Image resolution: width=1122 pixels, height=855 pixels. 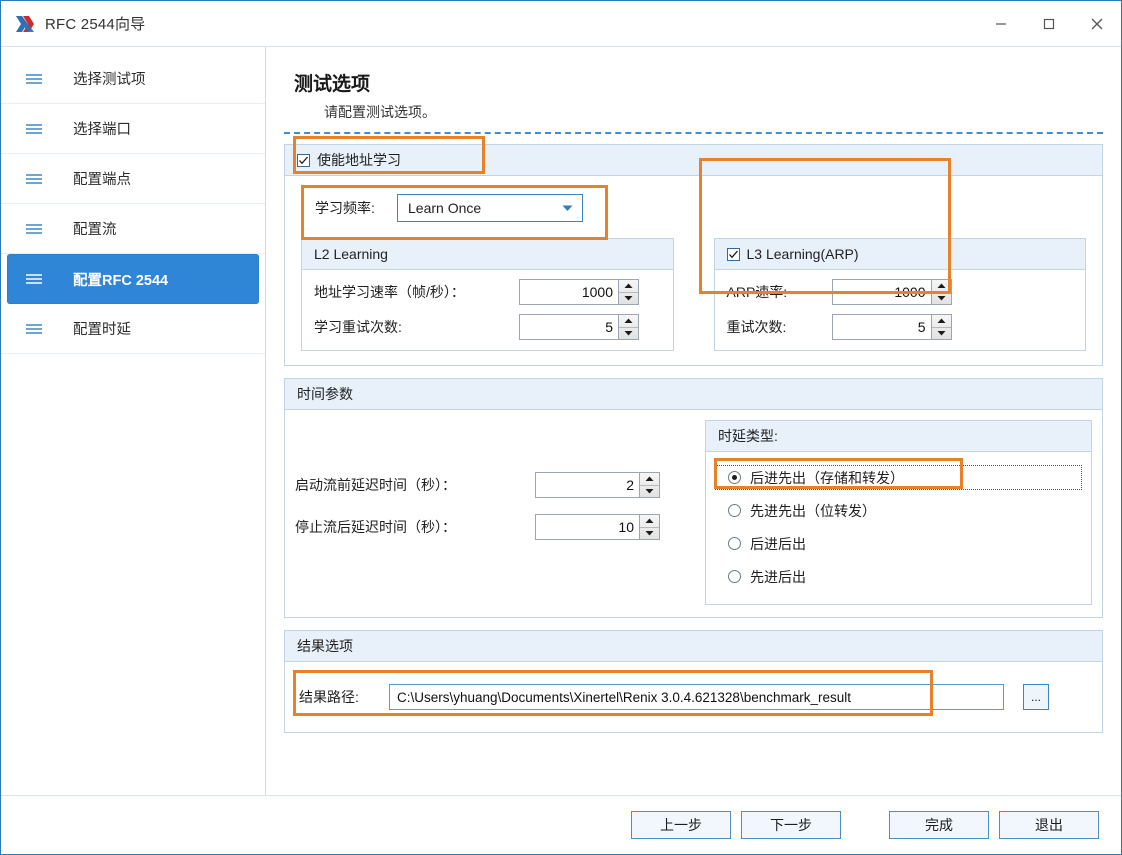 What do you see at coordinates (359, 160) in the screenshot?
I see `enable-address-learning-label: 使能地址学习` at bounding box center [359, 160].